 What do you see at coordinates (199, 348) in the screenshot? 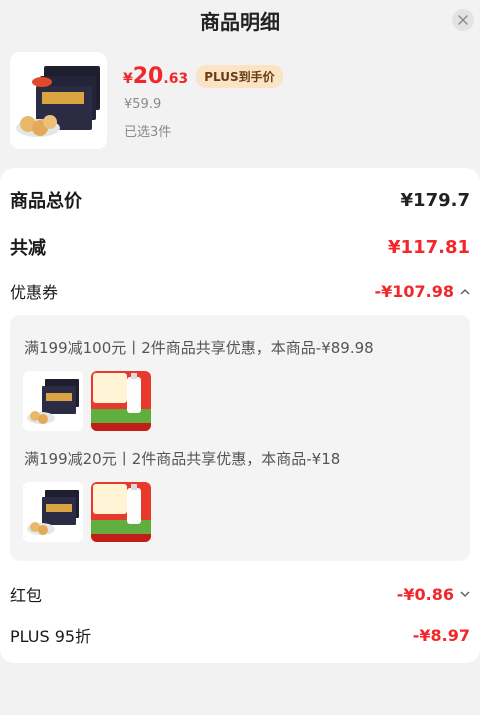
I see `coupon-description: 满199减100元丨2件商品共享优惠，本商品-¥89.98` at bounding box center [199, 348].